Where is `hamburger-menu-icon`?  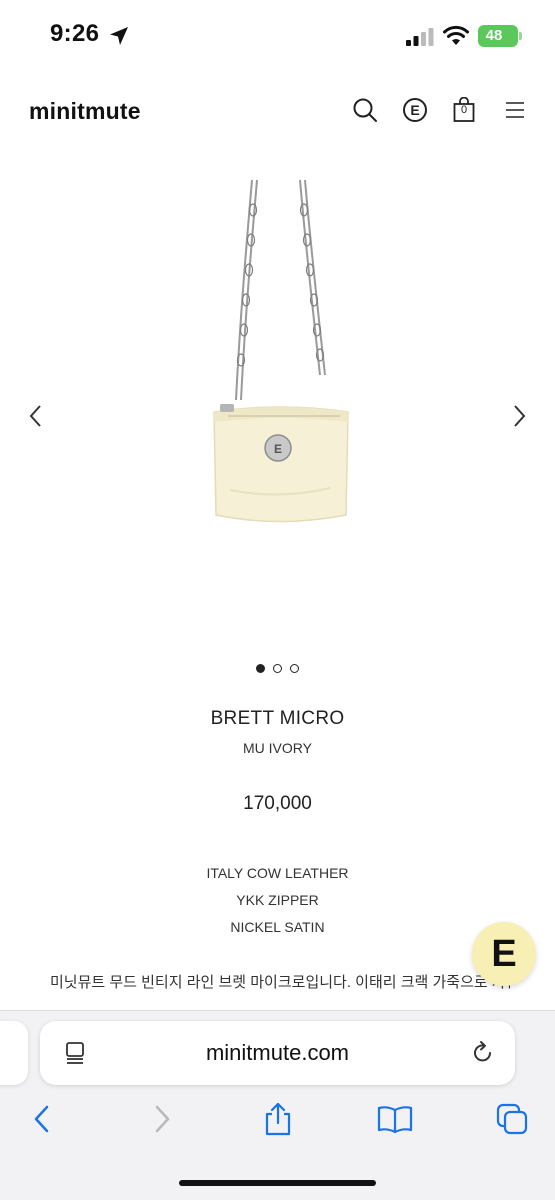 hamburger-menu-icon is located at coordinates (515, 110).